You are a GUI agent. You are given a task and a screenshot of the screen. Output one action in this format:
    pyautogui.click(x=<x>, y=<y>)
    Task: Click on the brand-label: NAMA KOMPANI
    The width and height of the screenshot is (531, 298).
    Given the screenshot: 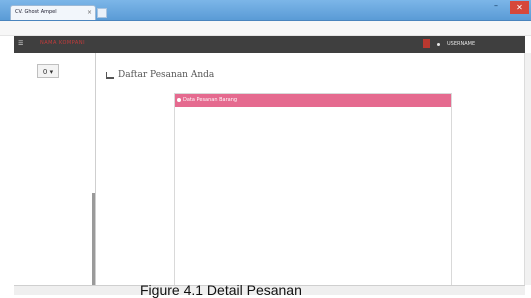 What is the action you would take?
    pyautogui.click(x=62, y=43)
    